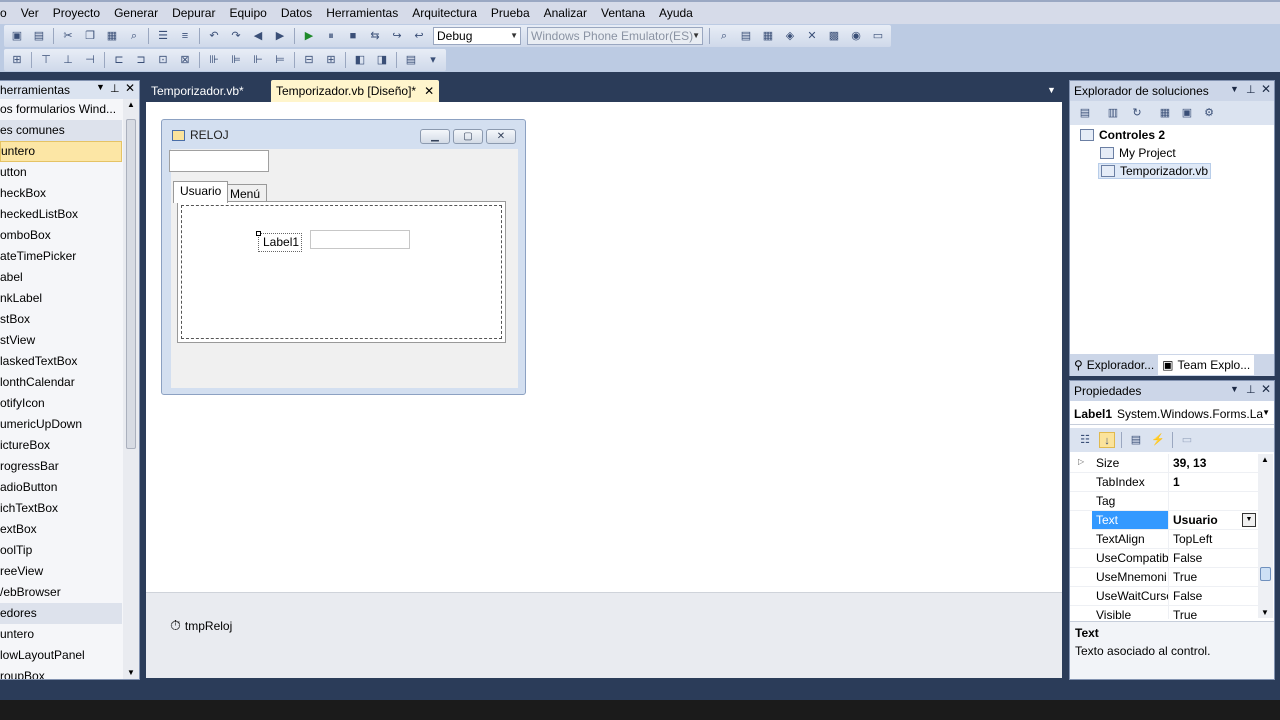  Describe the element at coordinates (1251, 89) in the screenshot. I see `pin-icon: ⊥` at that location.